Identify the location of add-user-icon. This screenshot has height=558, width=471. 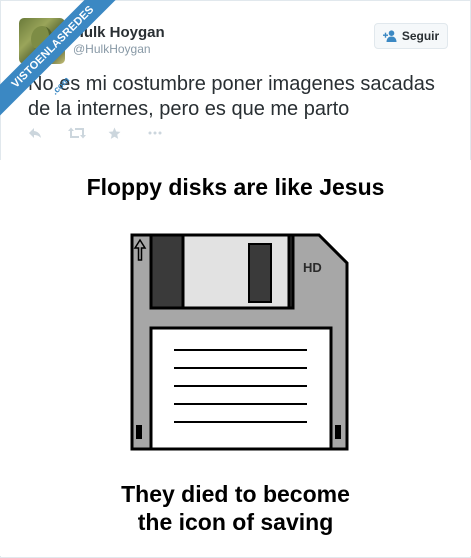
(389, 36).